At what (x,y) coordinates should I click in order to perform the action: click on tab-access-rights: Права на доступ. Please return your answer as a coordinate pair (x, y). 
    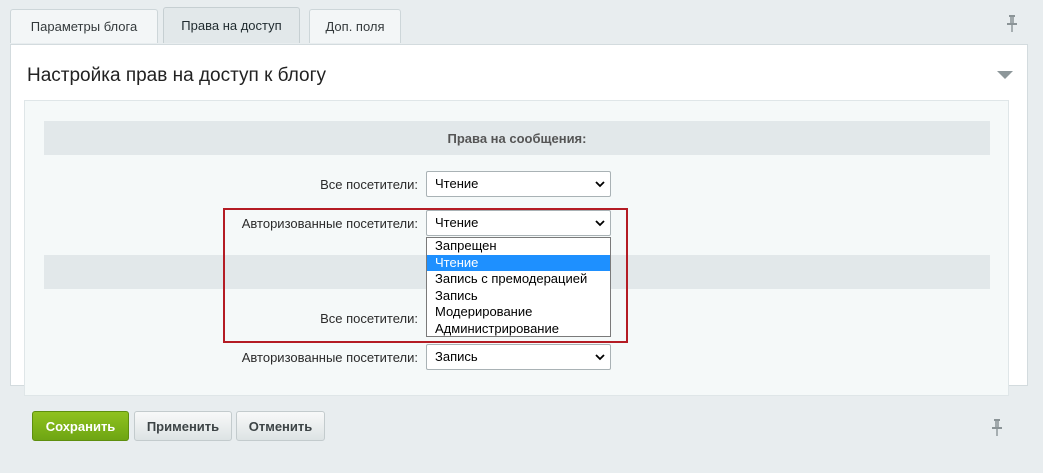
    Looking at the image, I should click on (231, 25).